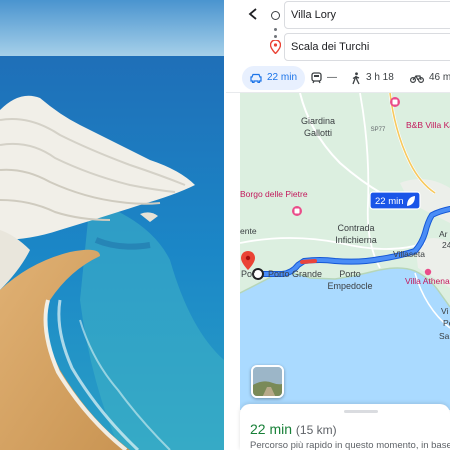  What do you see at coordinates (282, 77) in the screenshot?
I see `mode-car-label: 22 min` at bounding box center [282, 77].